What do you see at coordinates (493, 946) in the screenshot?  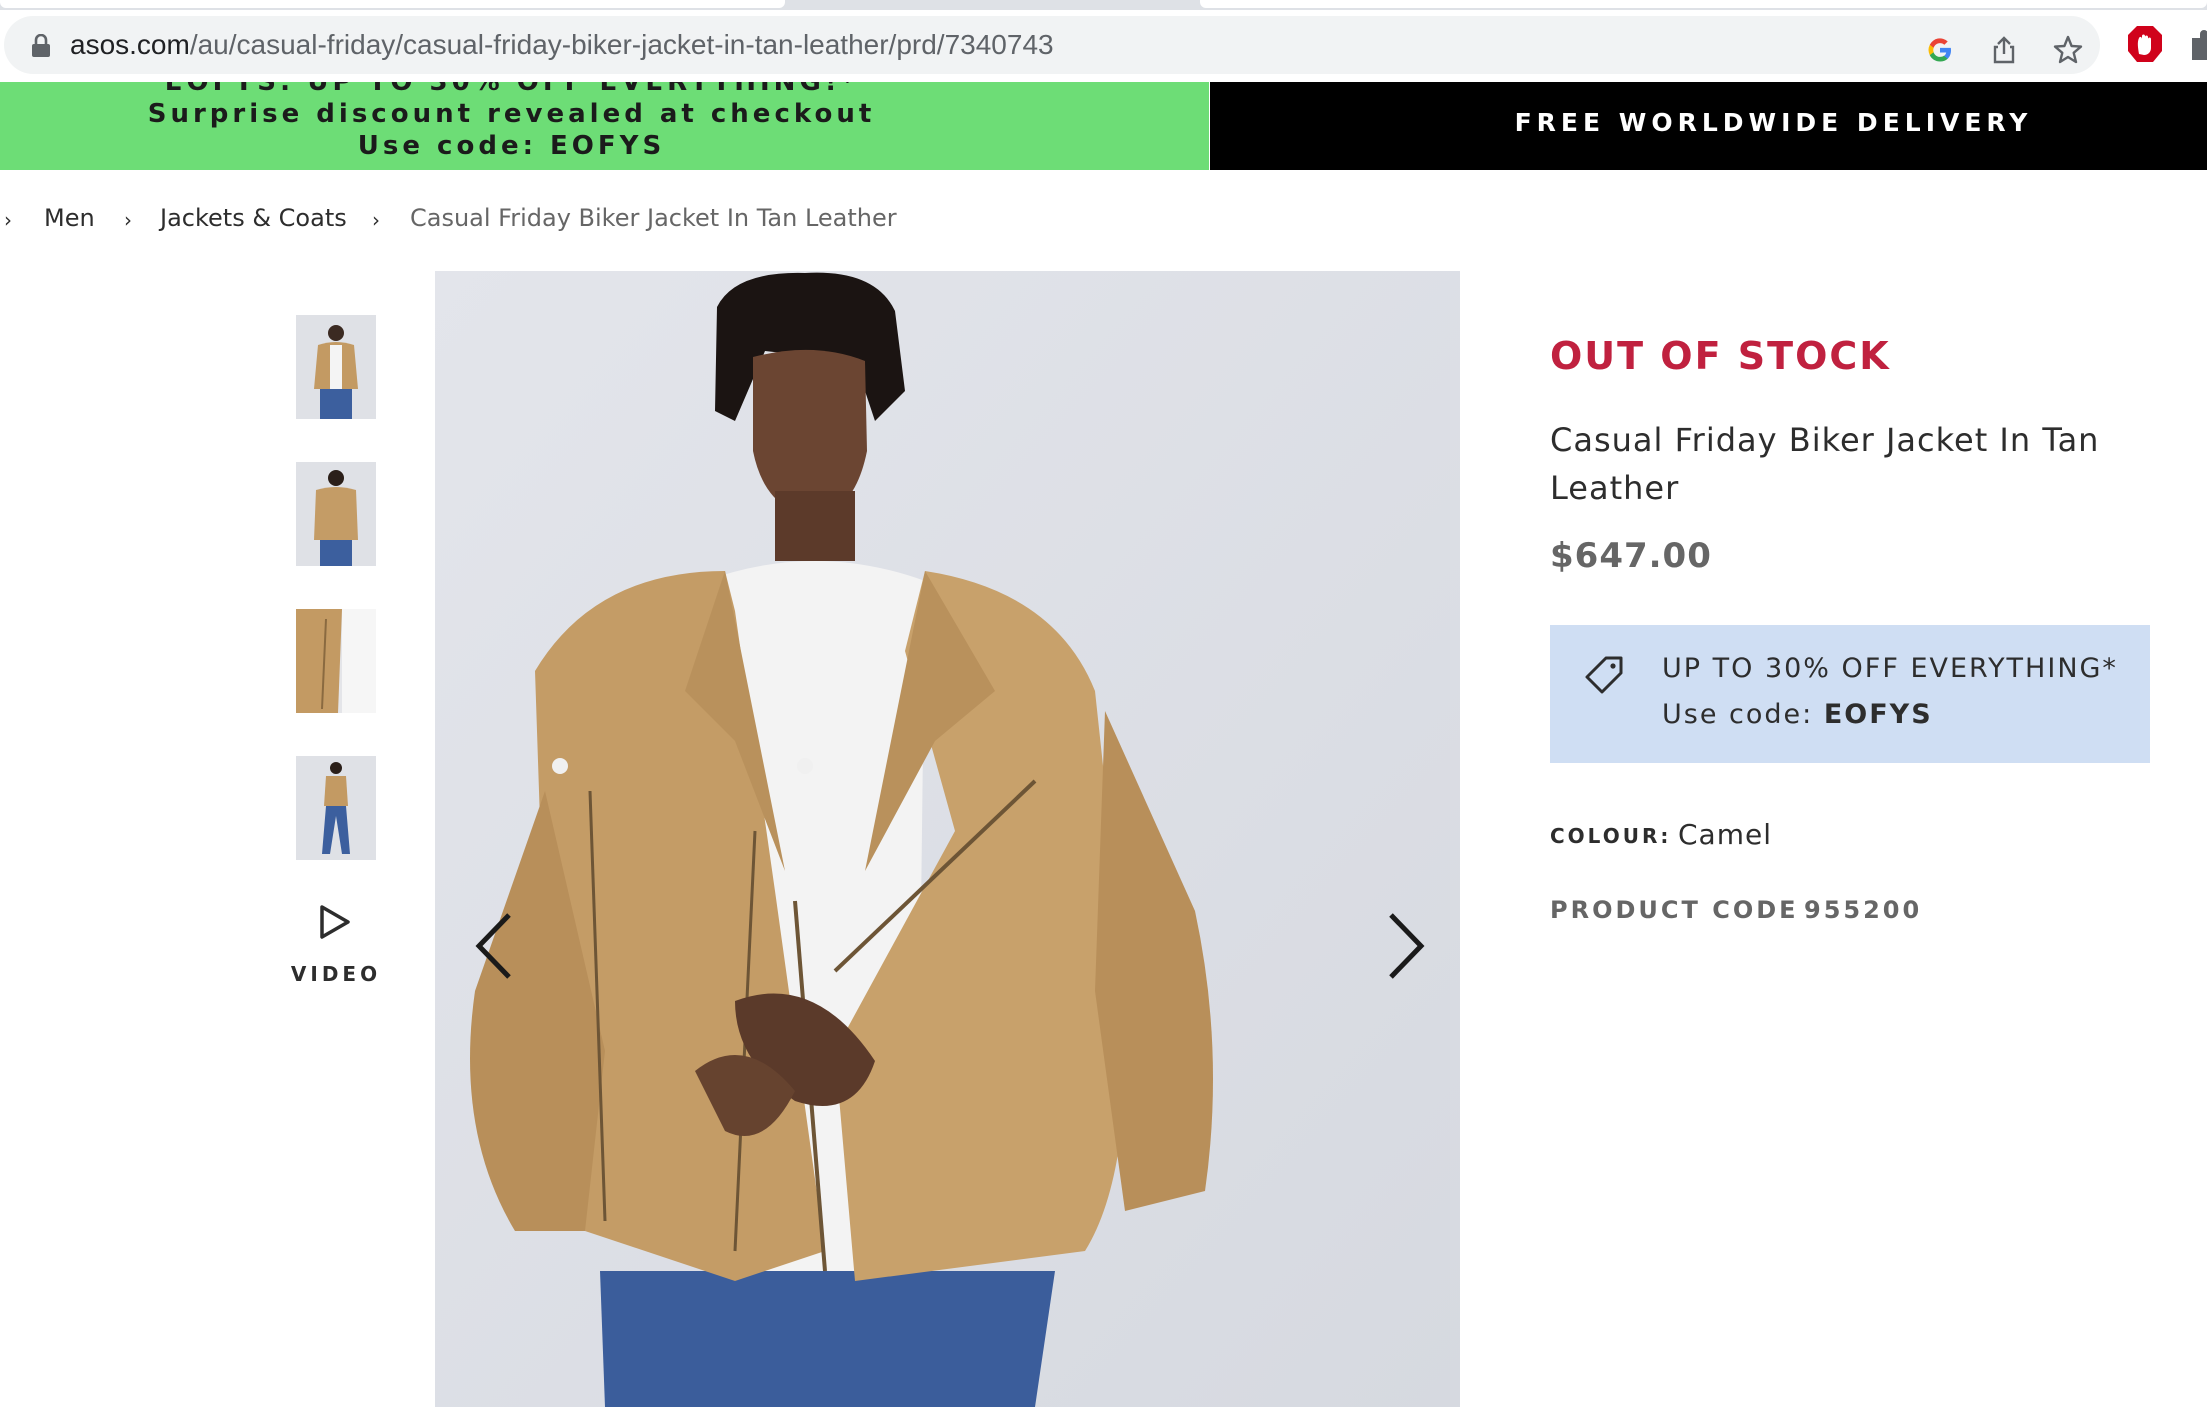 I see `previous-image-icon` at bounding box center [493, 946].